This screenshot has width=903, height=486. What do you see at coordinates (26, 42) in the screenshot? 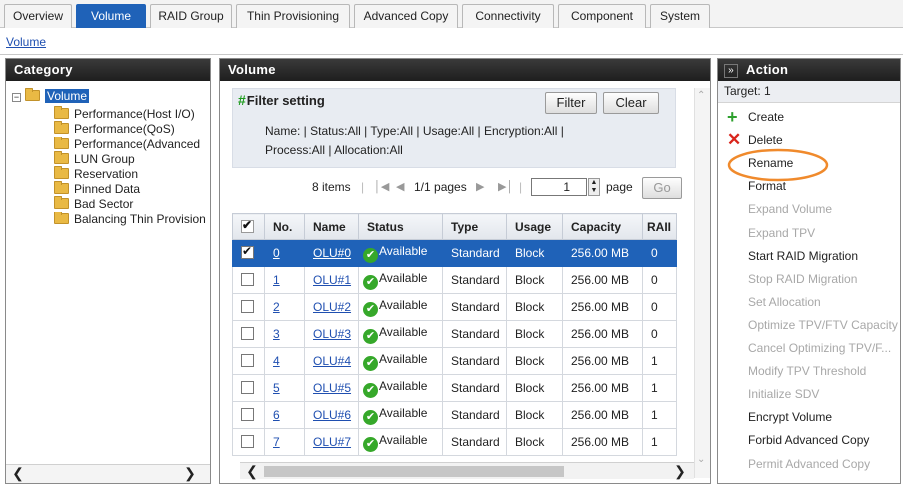
I see `breadcrumb-volume-link: Volume` at bounding box center [26, 42].